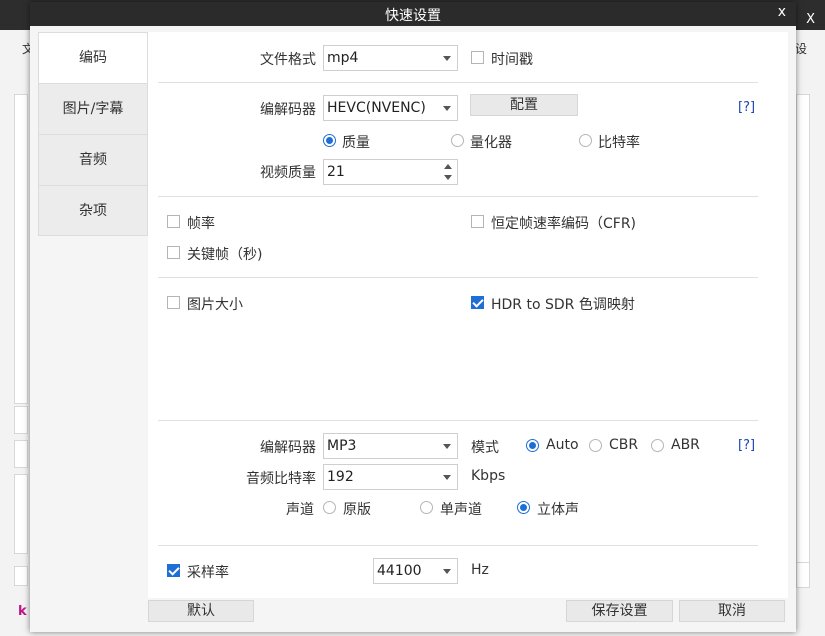 This screenshot has height=636, width=825. I want to click on timestamp-label: 时间戳, so click(512, 60).